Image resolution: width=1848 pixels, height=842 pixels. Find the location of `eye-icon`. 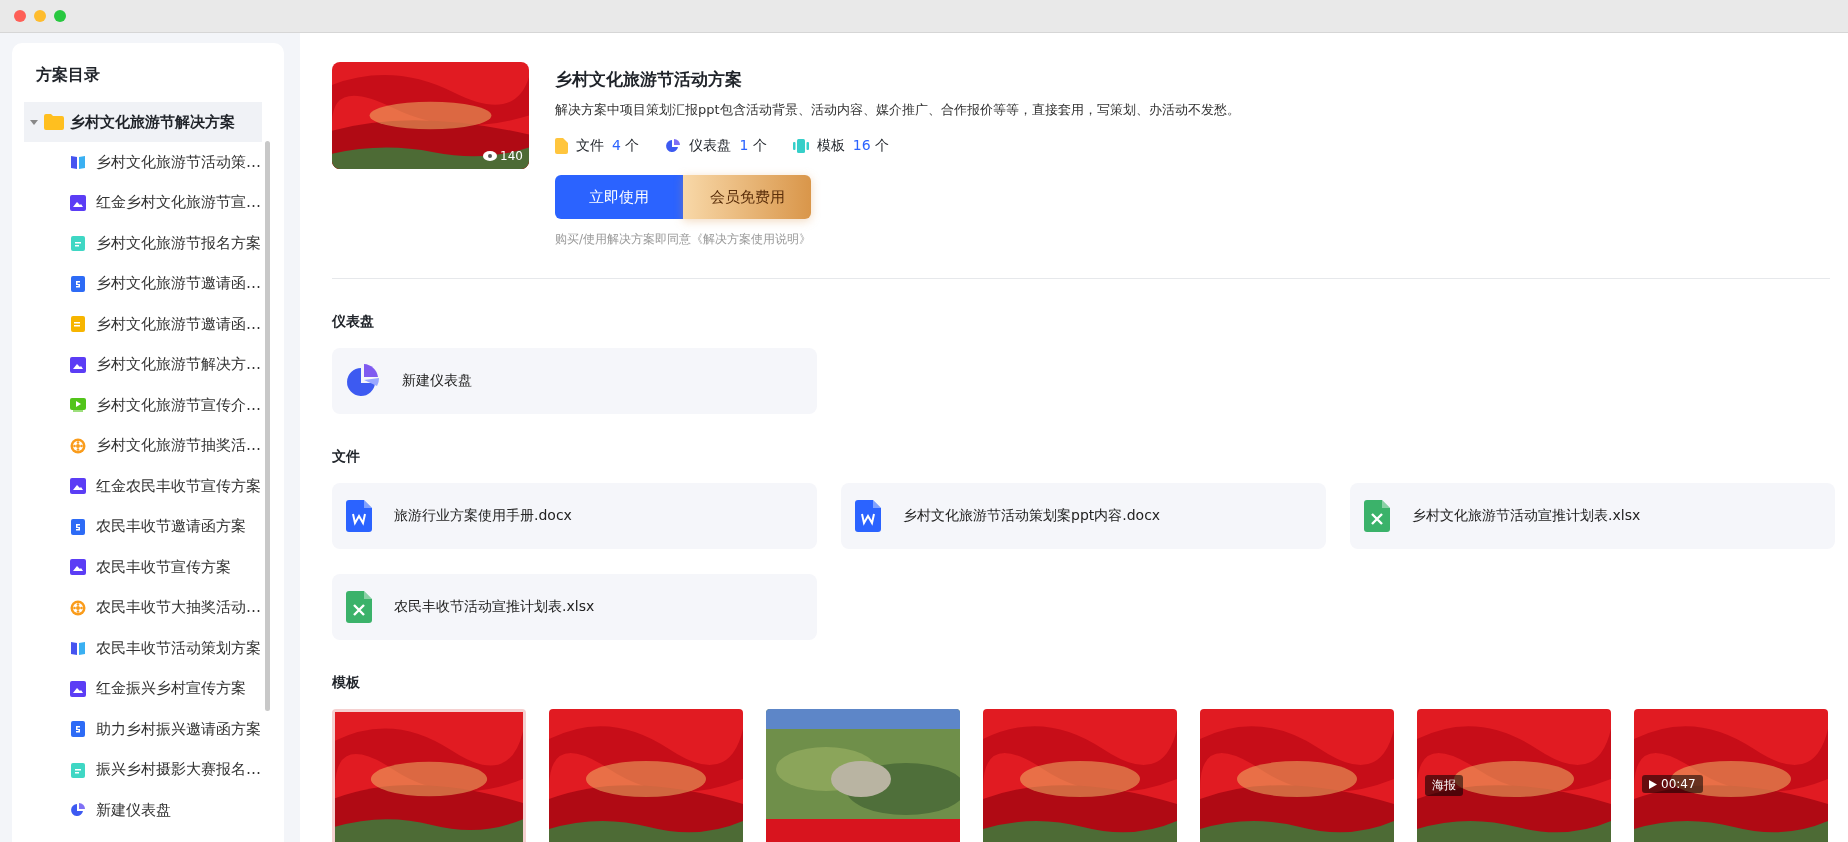

eye-icon is located at coordinates (490, 156).